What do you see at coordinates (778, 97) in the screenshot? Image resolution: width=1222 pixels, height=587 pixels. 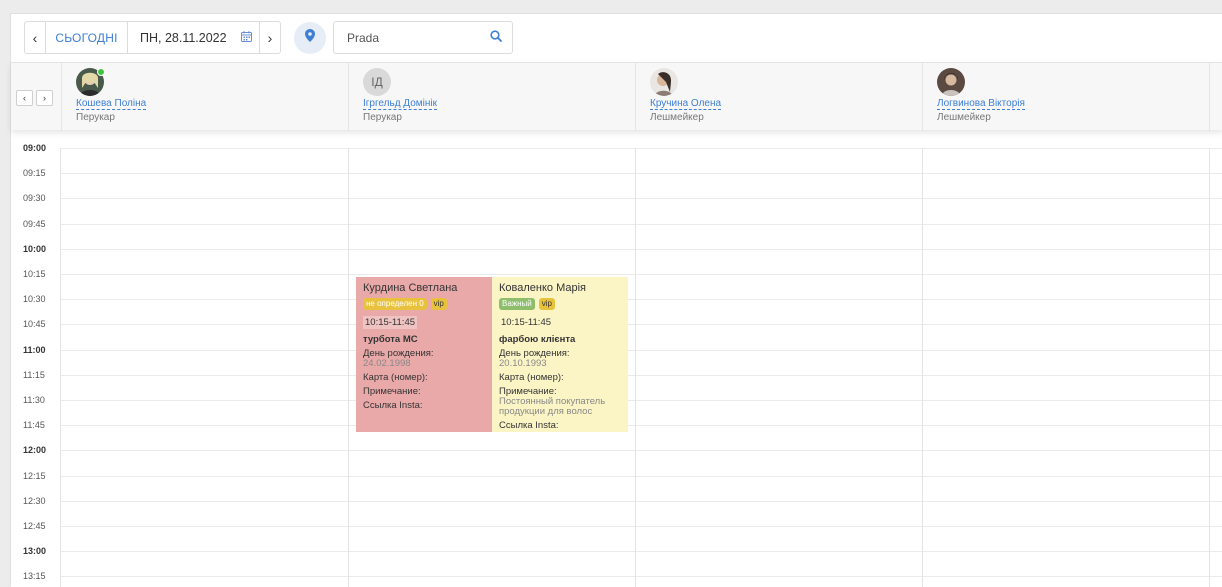 I see `staff-column-header: Кручина Олена Лешмейкер` at bounding box center [778, 97].